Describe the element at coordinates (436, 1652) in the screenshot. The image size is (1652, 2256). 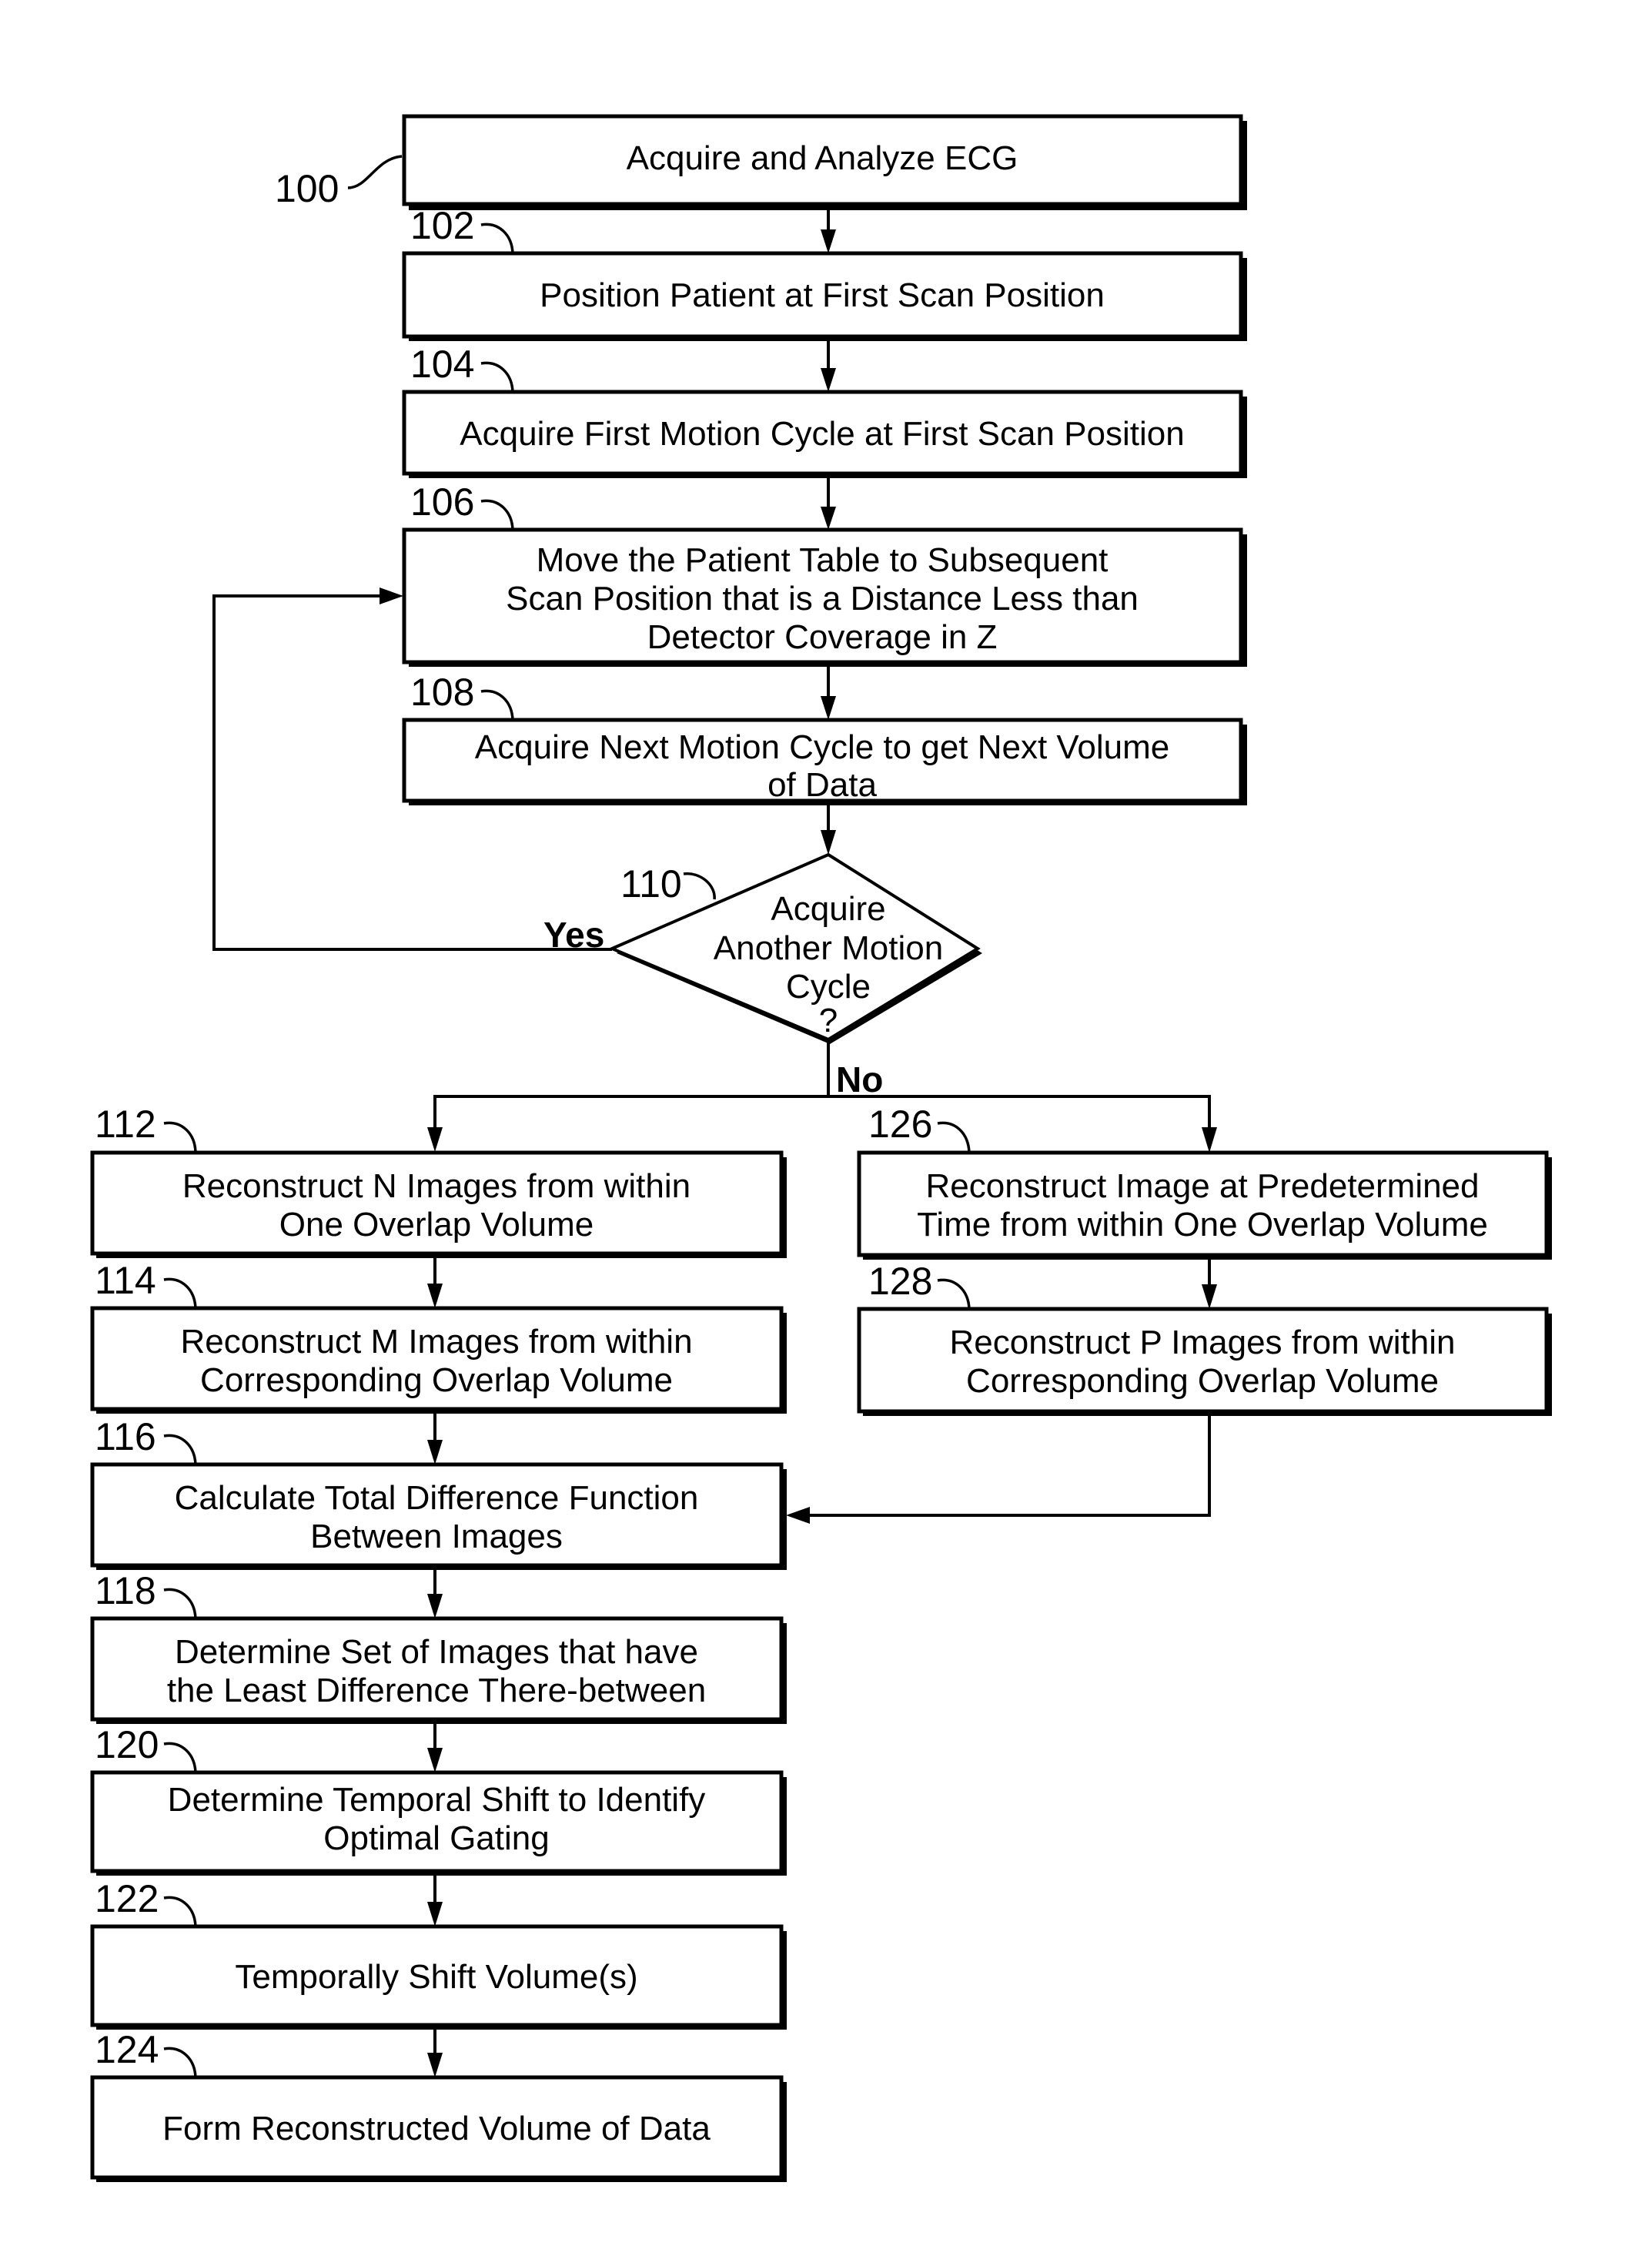
I see `step-text-line-1: Determine Set of Images that have` at that location.